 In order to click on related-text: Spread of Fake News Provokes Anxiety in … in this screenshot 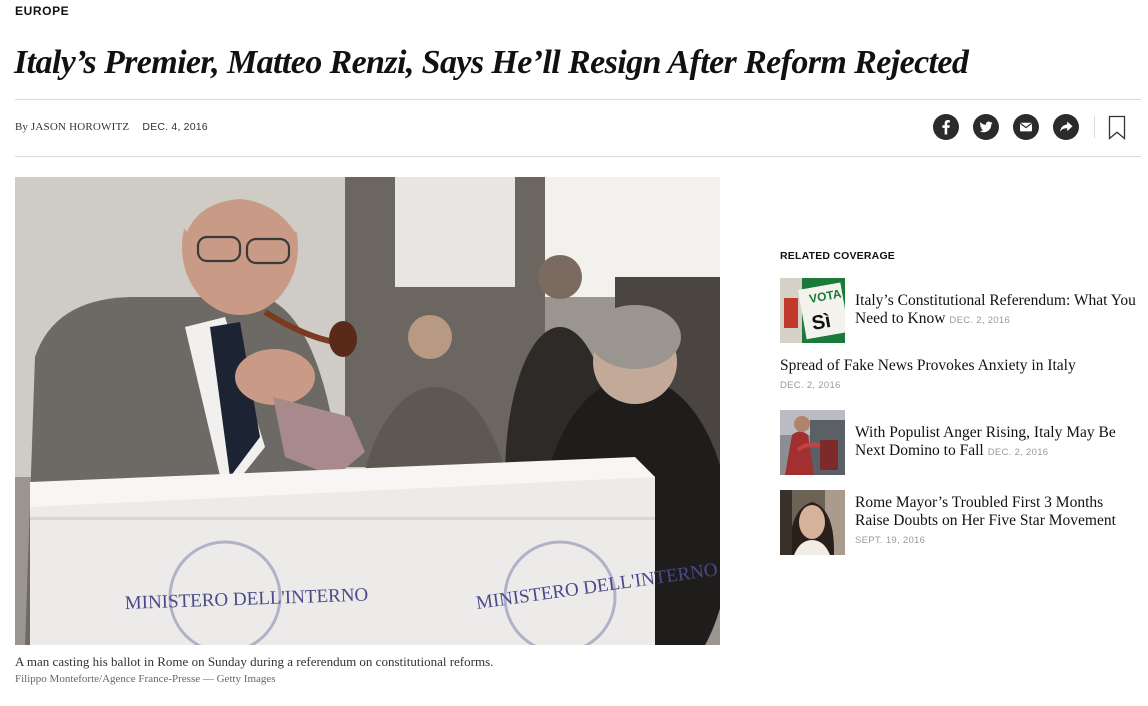, I will do `click(960, 374)`.